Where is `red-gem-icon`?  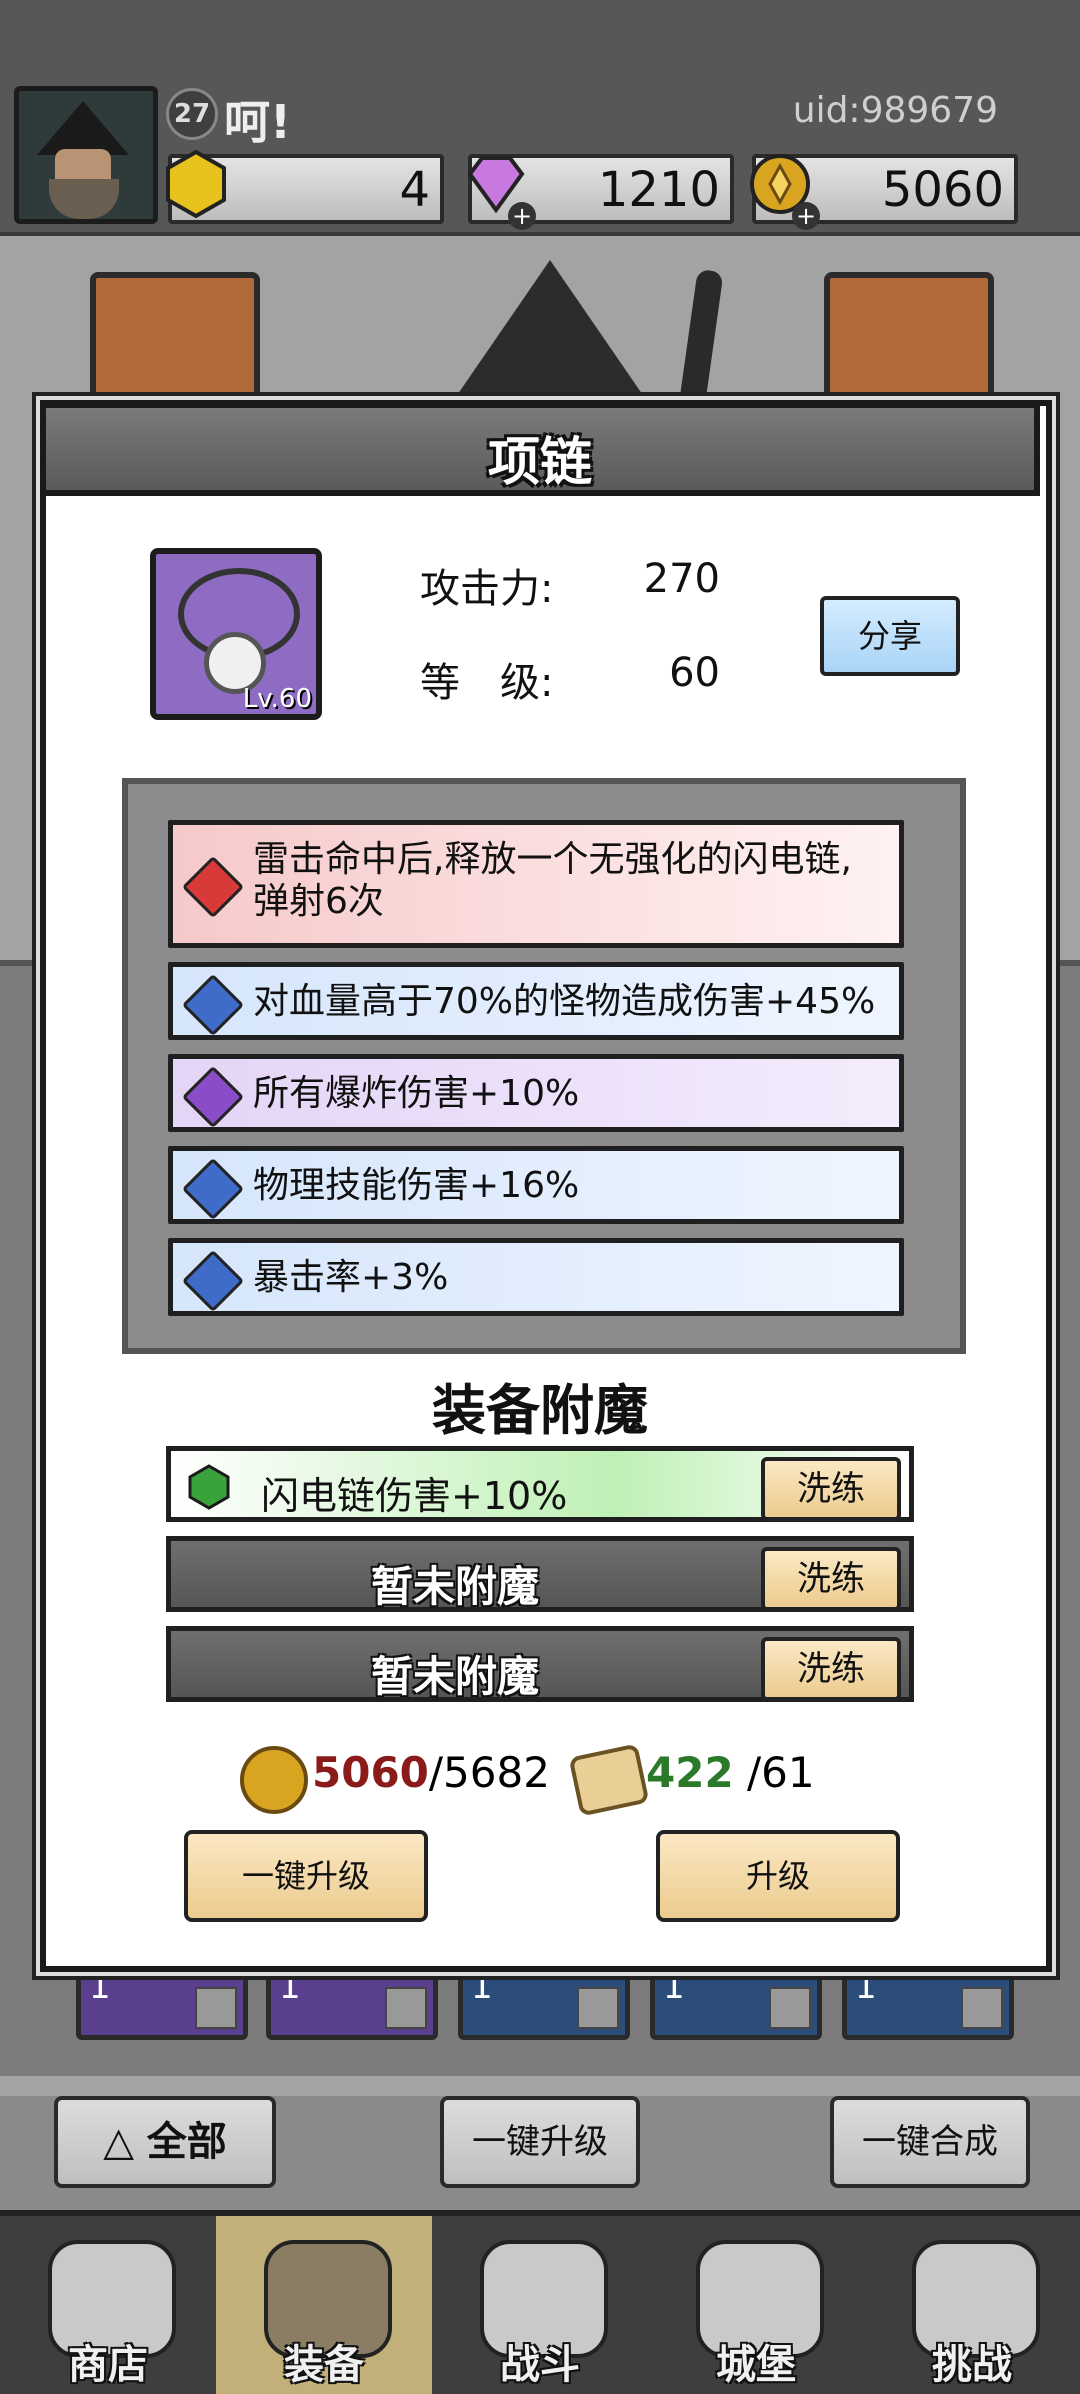
red-gem-icon is located at coordinates (213, 887).